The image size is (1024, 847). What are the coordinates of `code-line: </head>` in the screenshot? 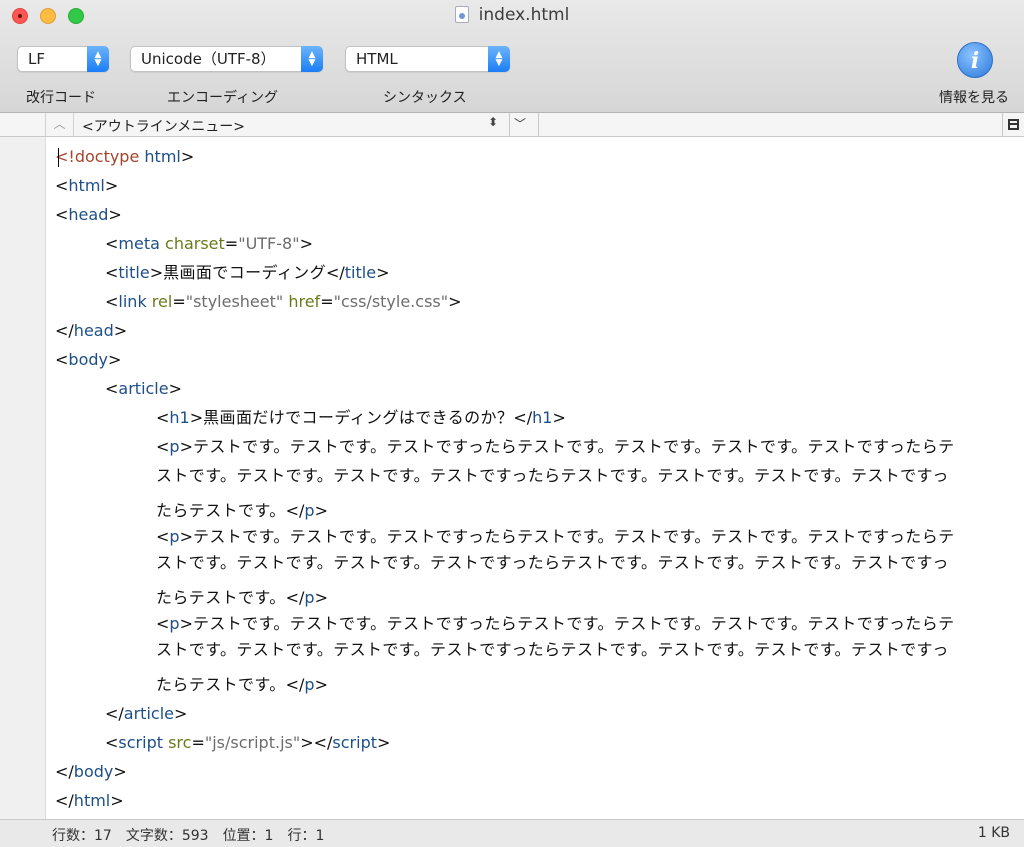 It's located at (91, 330).